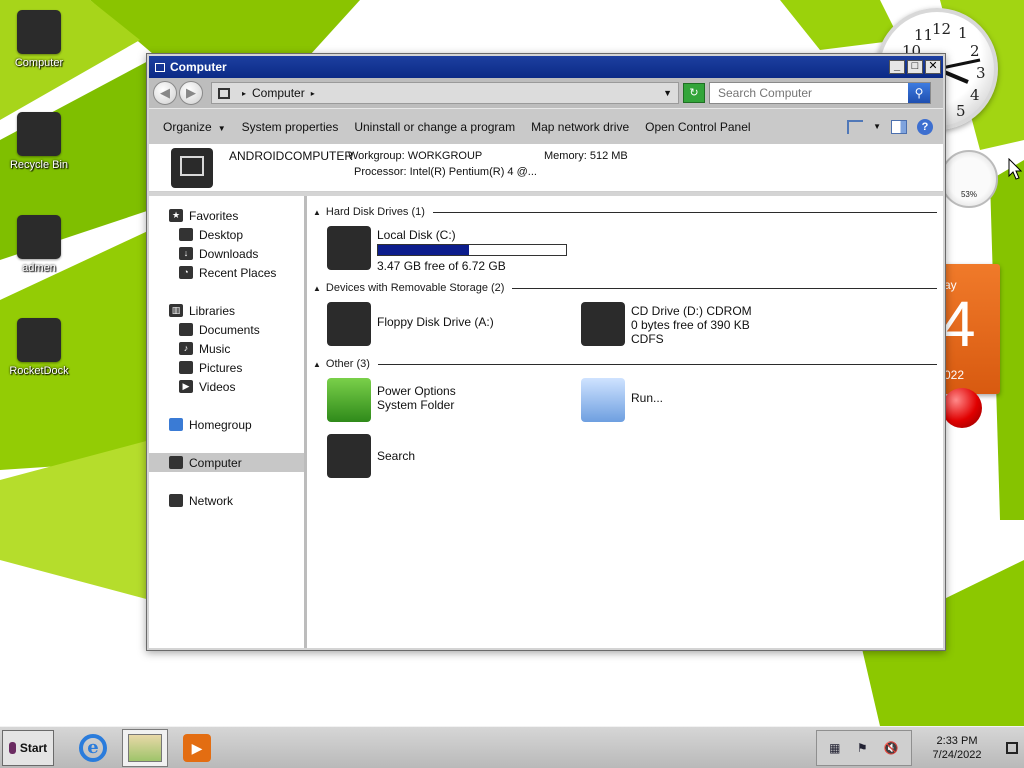 This screenshot has width=1024, height=768. I want to click on item-power-options: Power Options System Folder, so click(391, 400).